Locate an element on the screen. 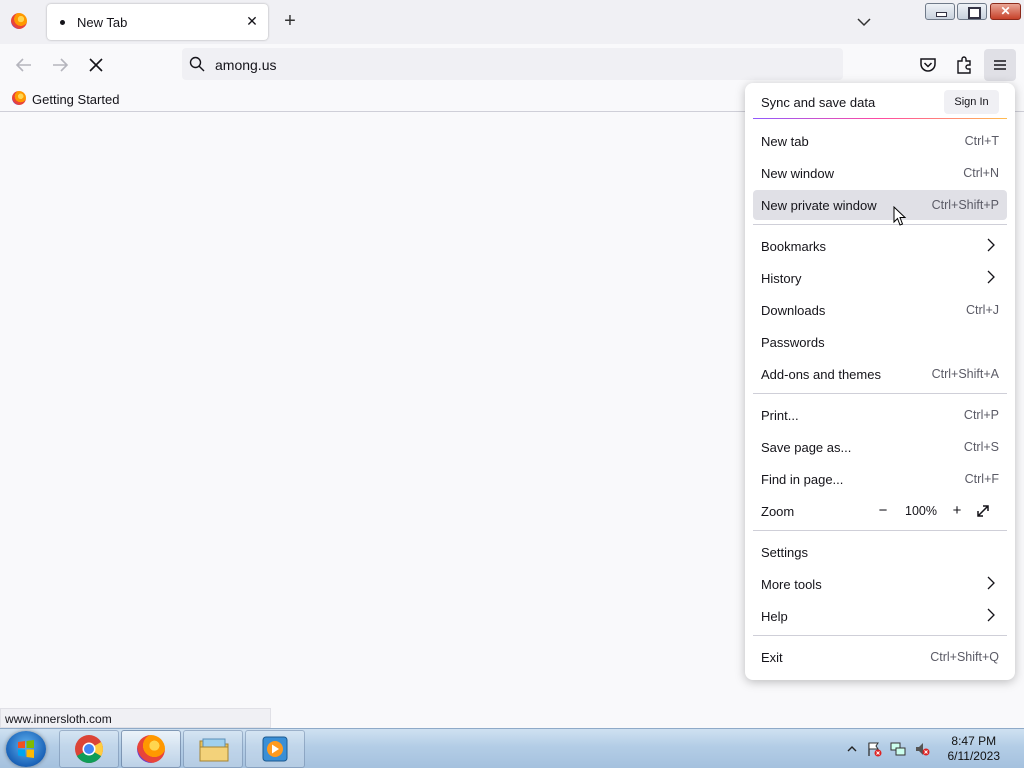 This screenshot has height=768, width=1024. menu-item-new-private-window: New private window Ctrl+Shift+P is located at coordinates (880, 205).